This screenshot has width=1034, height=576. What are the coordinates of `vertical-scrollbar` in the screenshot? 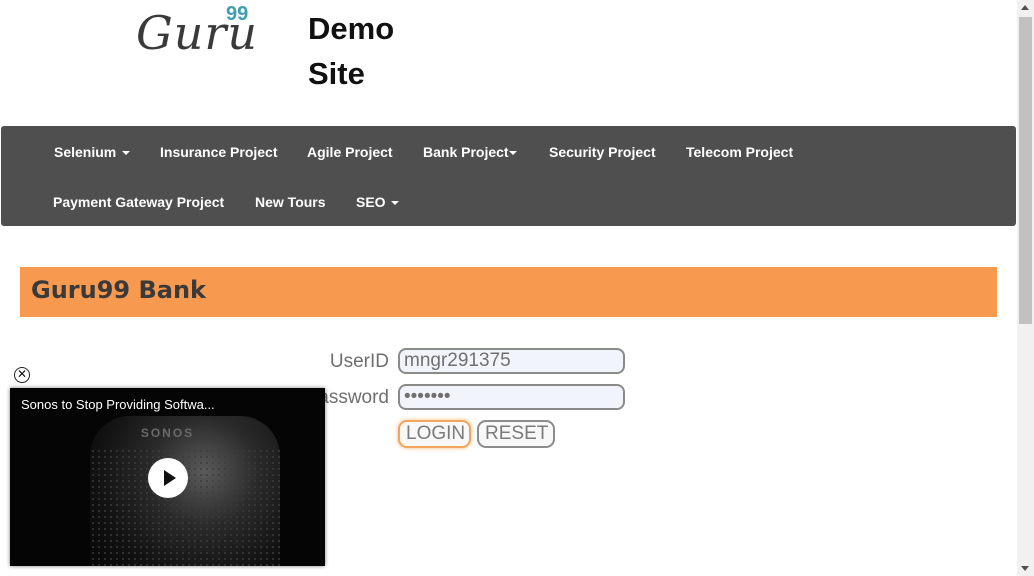 It's located at (1025, 288).